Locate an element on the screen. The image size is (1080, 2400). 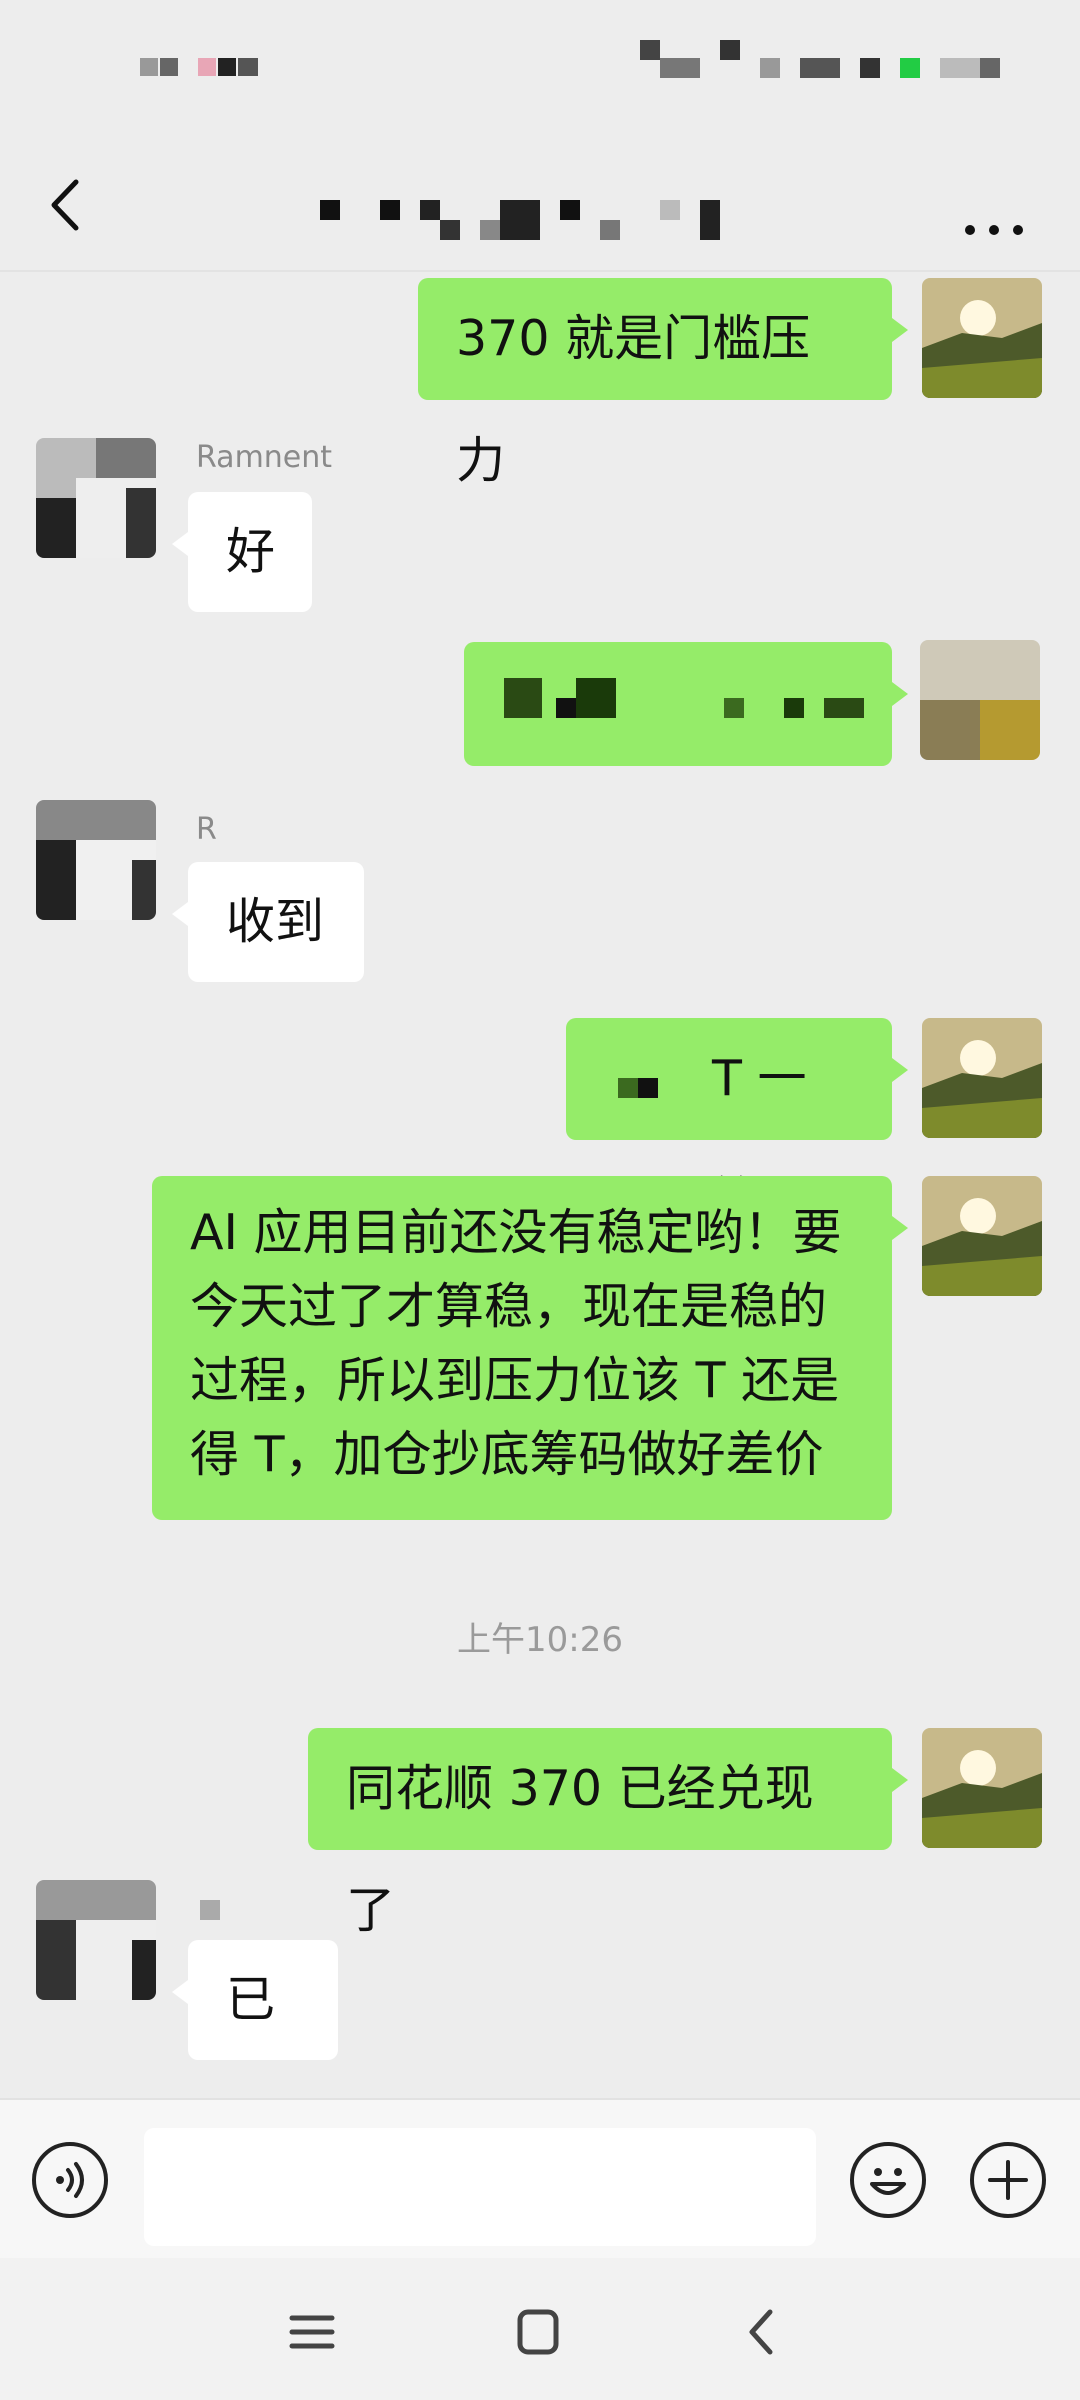
message-timestamp: 上午10:26 is located at coordinates (540, 1640).